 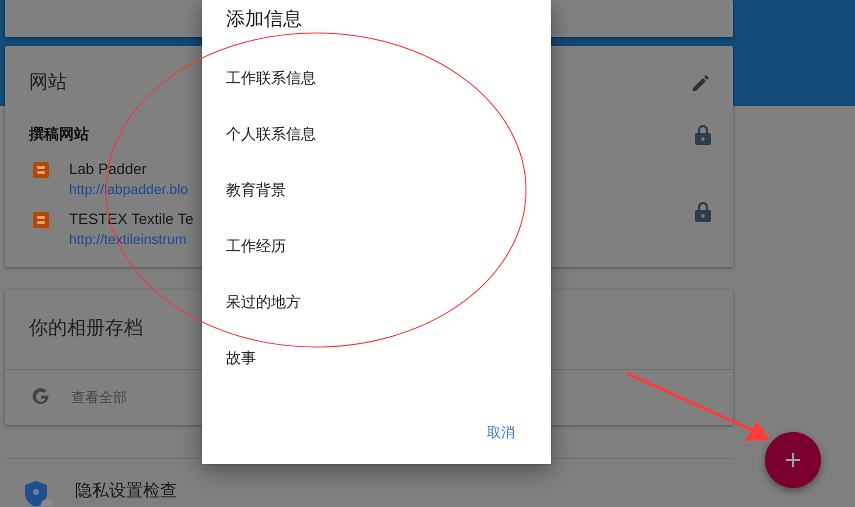 What do you see at coordinates (48, 82) in the screenshot?
I see `card-title: 网站` at bounding box center [48, 82].